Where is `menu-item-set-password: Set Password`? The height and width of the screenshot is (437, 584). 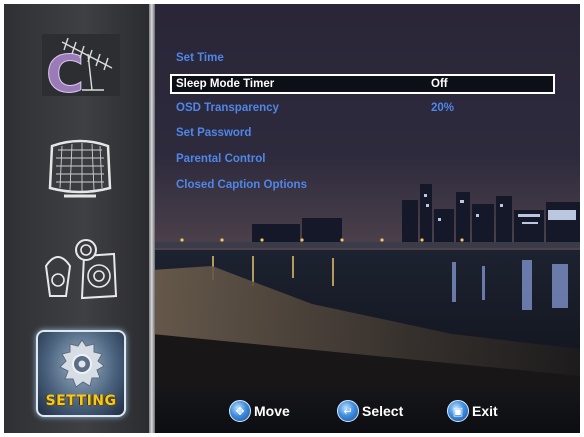
menu-item-set-password: Set Password is located at coordinates (362, 133).